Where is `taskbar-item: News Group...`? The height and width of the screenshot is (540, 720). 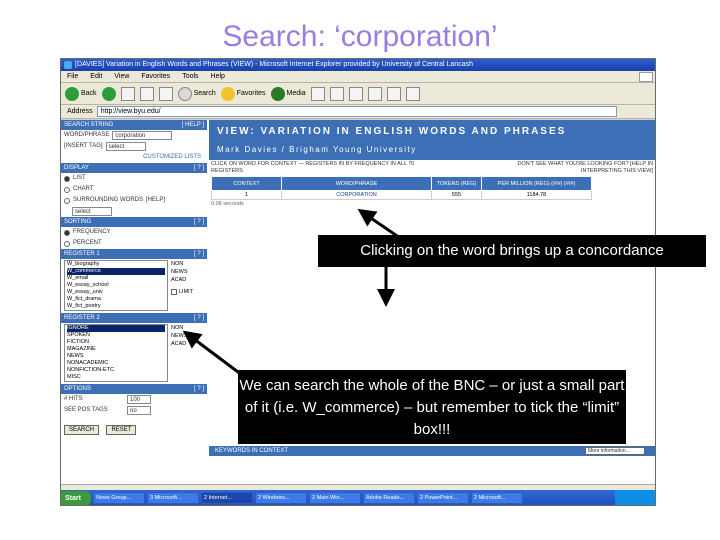
taskbar-item: News Group... is located at coordinates (119, 498).